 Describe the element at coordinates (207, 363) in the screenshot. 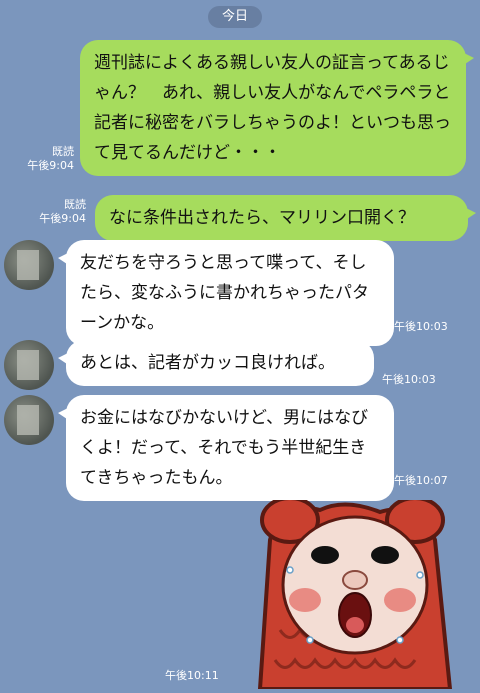

I see `message-text: あとは、記者がカッコ良ければ。` at that location.